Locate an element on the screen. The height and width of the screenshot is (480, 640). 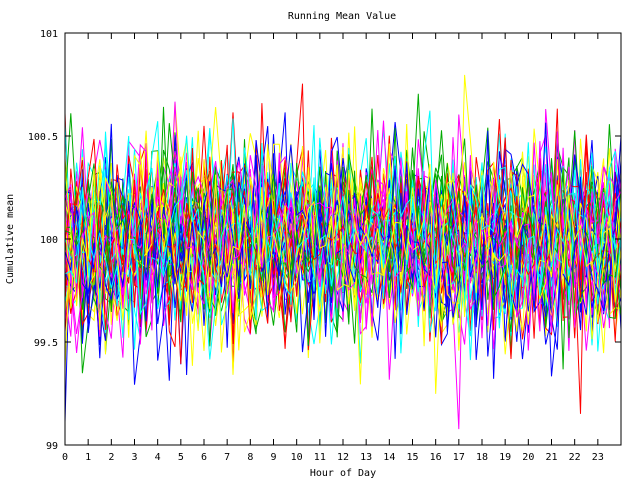
x-tick-label: 21 is located at coordinates (551, 457).